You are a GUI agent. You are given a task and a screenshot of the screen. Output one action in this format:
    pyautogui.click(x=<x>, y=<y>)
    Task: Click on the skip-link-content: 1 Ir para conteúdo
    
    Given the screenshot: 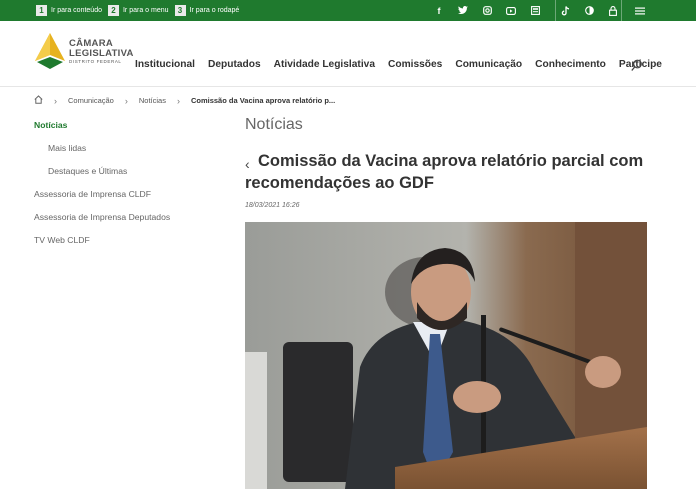 What is the action you would take?
    pyautogui.click(x=69, y=10)
    